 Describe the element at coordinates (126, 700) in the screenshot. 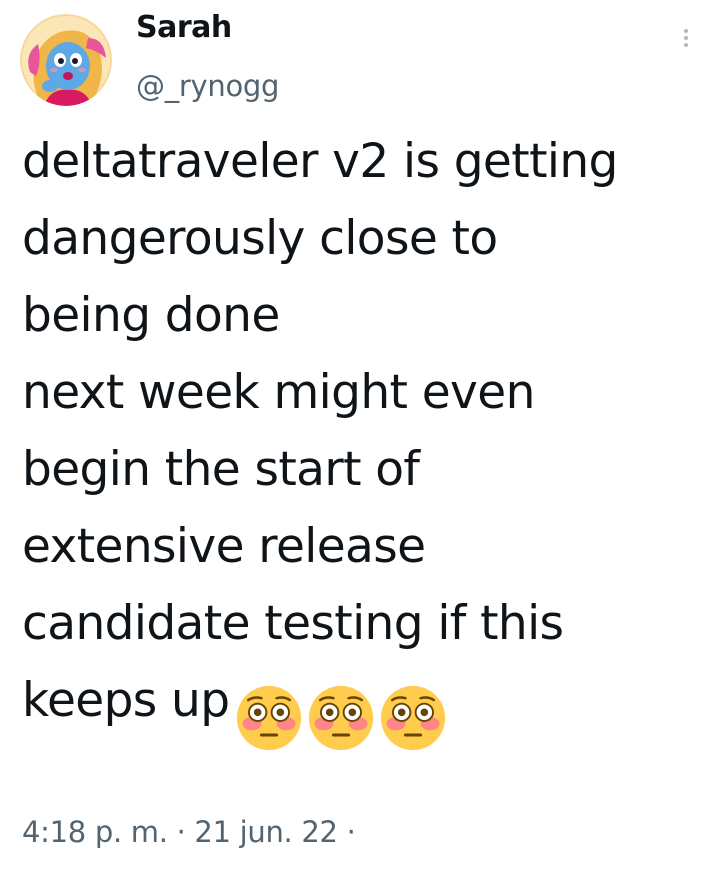

I see `tweet-text-line: keeps up` at that location.